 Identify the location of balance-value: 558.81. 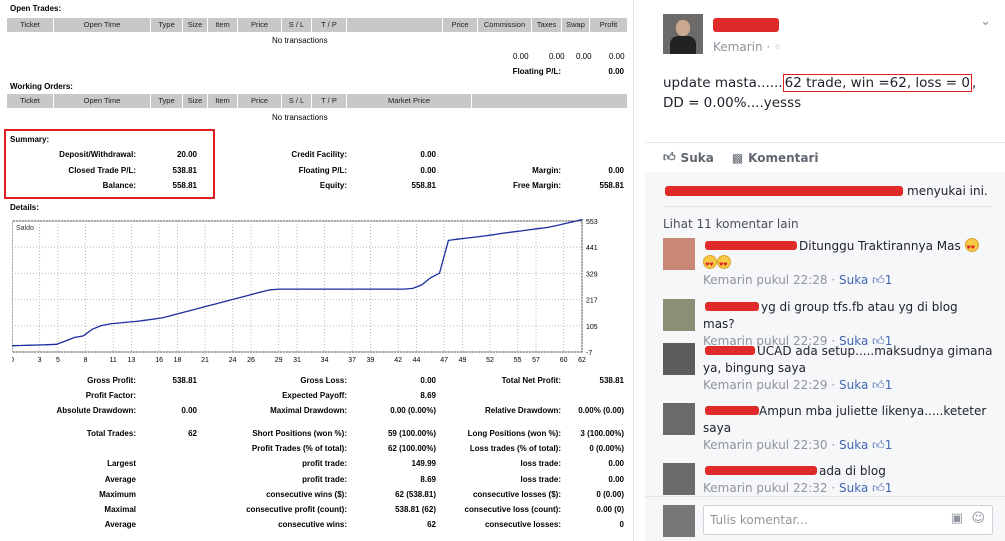
(184, 185).